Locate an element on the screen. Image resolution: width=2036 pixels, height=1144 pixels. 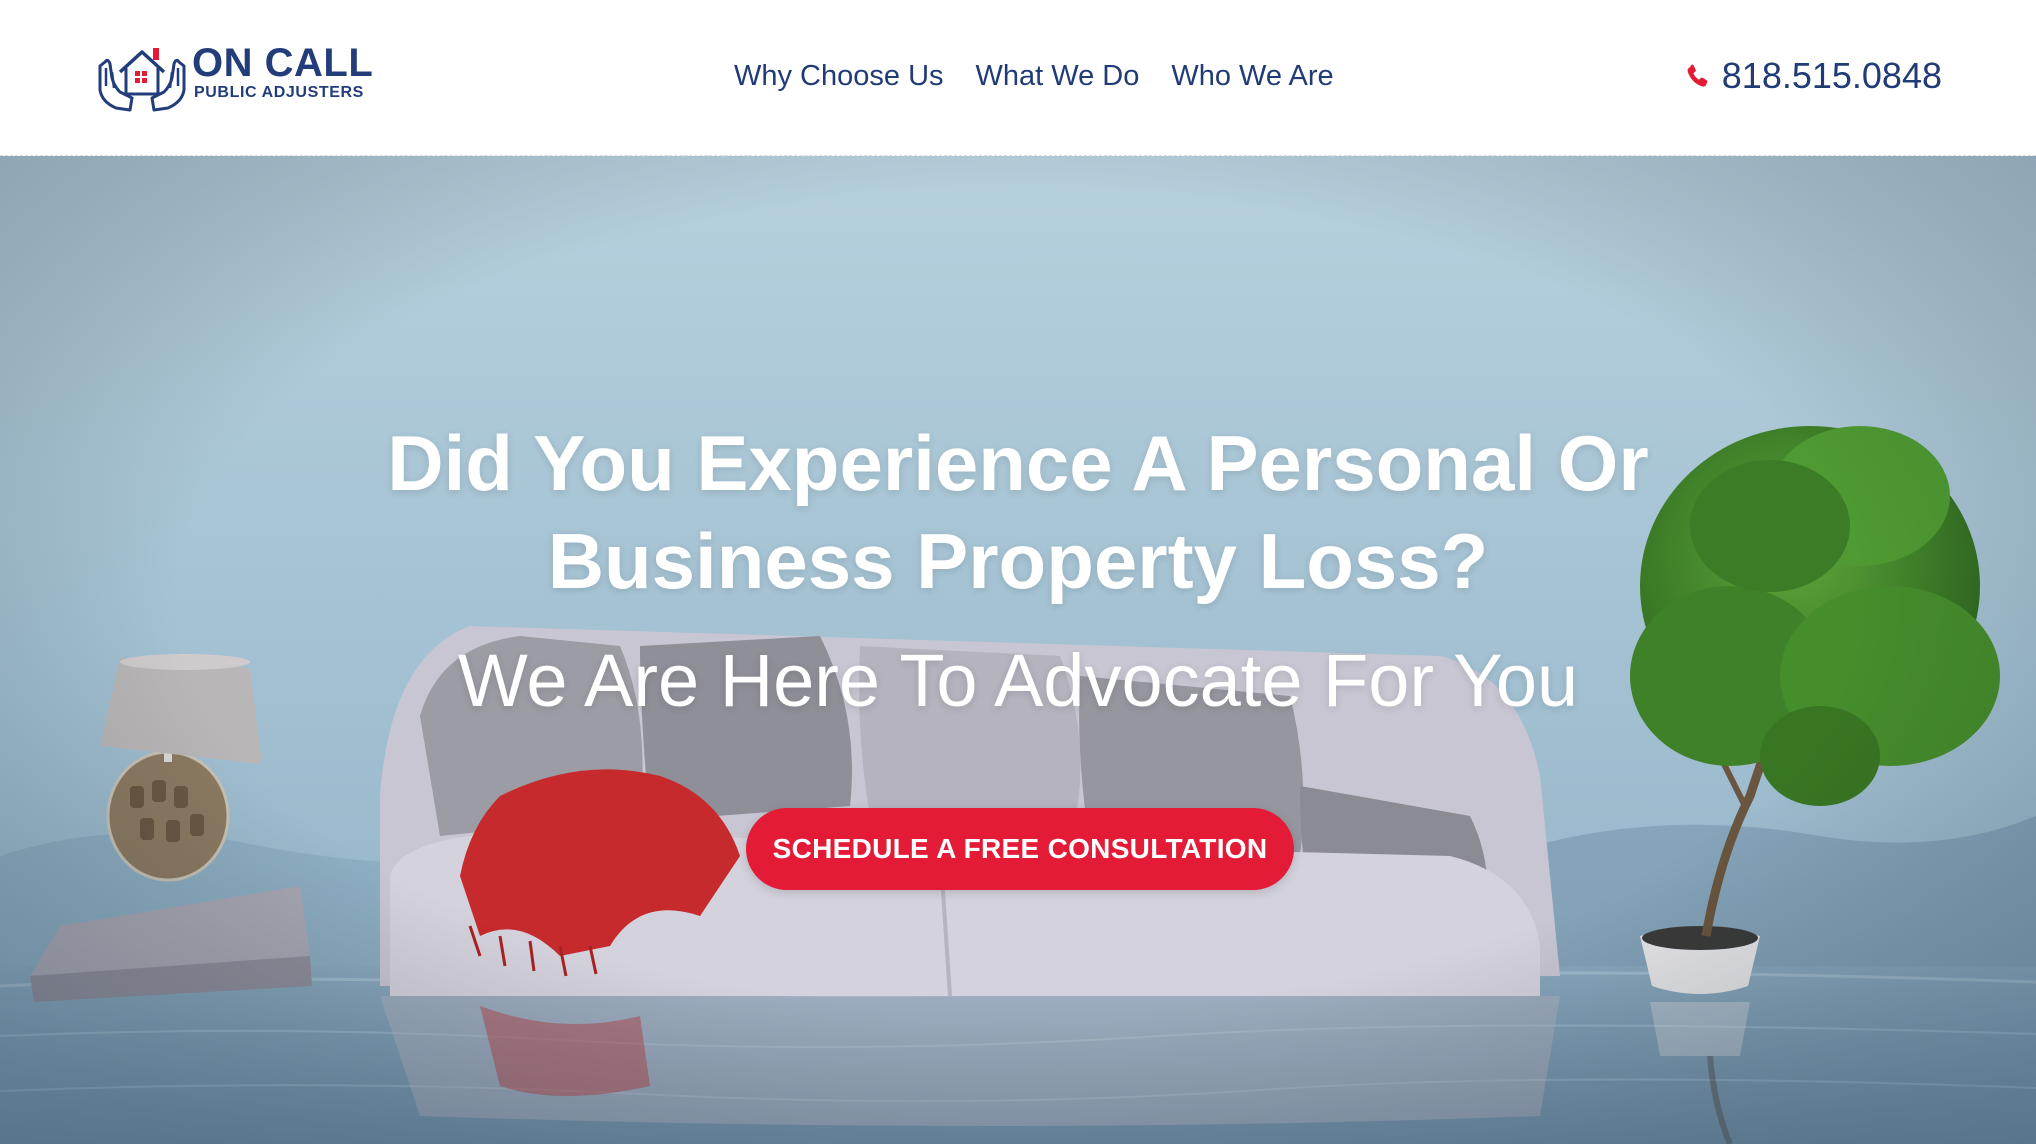
logo-tagline: PUBLIC ADJUSTERS is located at coordinates (279, 92).